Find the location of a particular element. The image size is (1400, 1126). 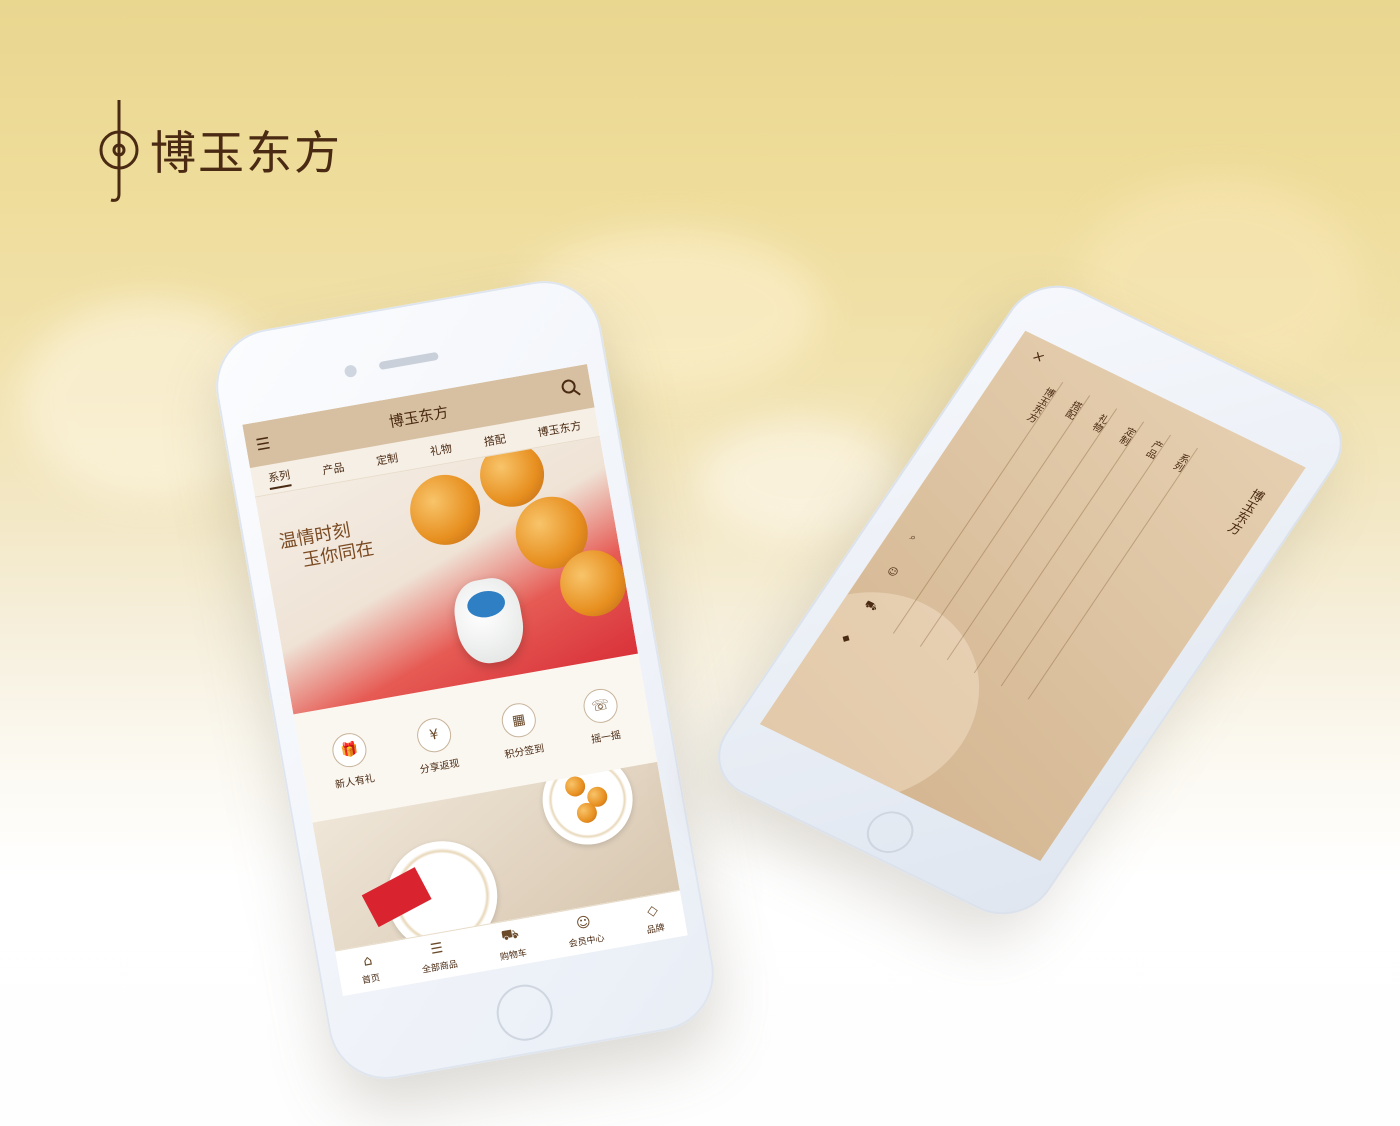

jade-pendant-image is located at coordinates (489, 621).